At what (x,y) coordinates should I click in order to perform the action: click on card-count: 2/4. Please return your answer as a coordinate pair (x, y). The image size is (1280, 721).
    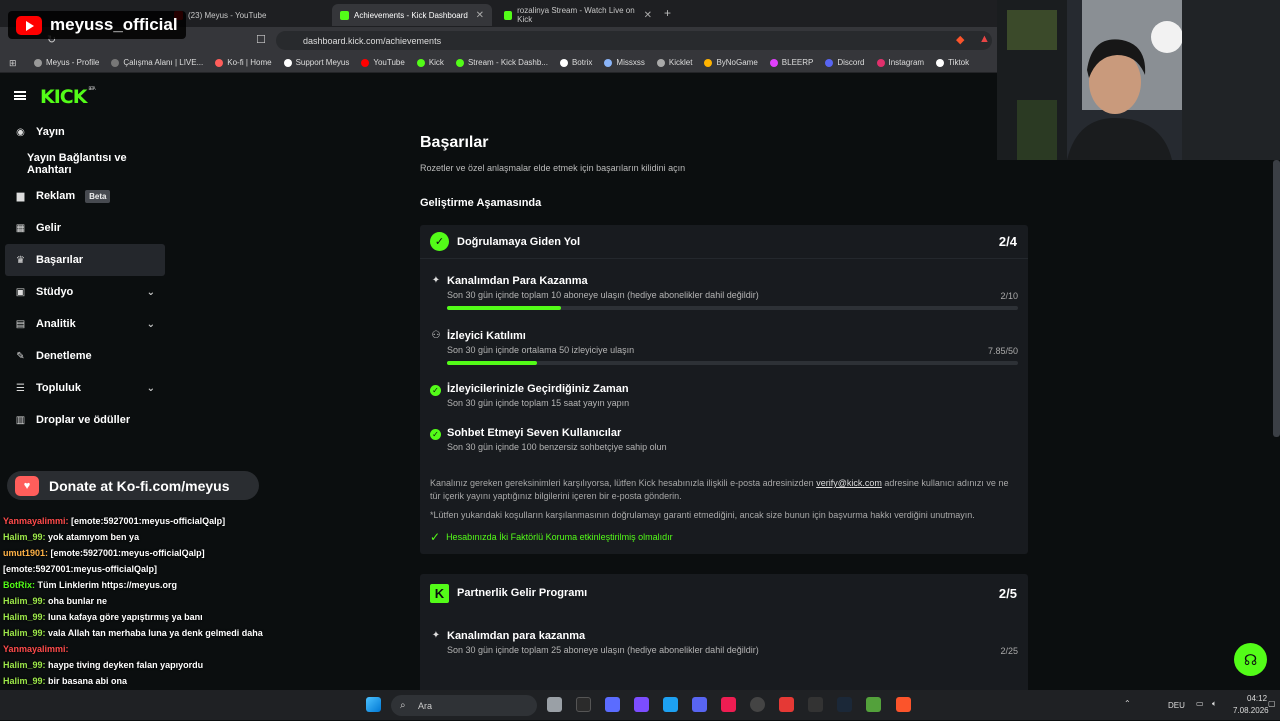
    Looking at the image, I should click on (1007, 241).